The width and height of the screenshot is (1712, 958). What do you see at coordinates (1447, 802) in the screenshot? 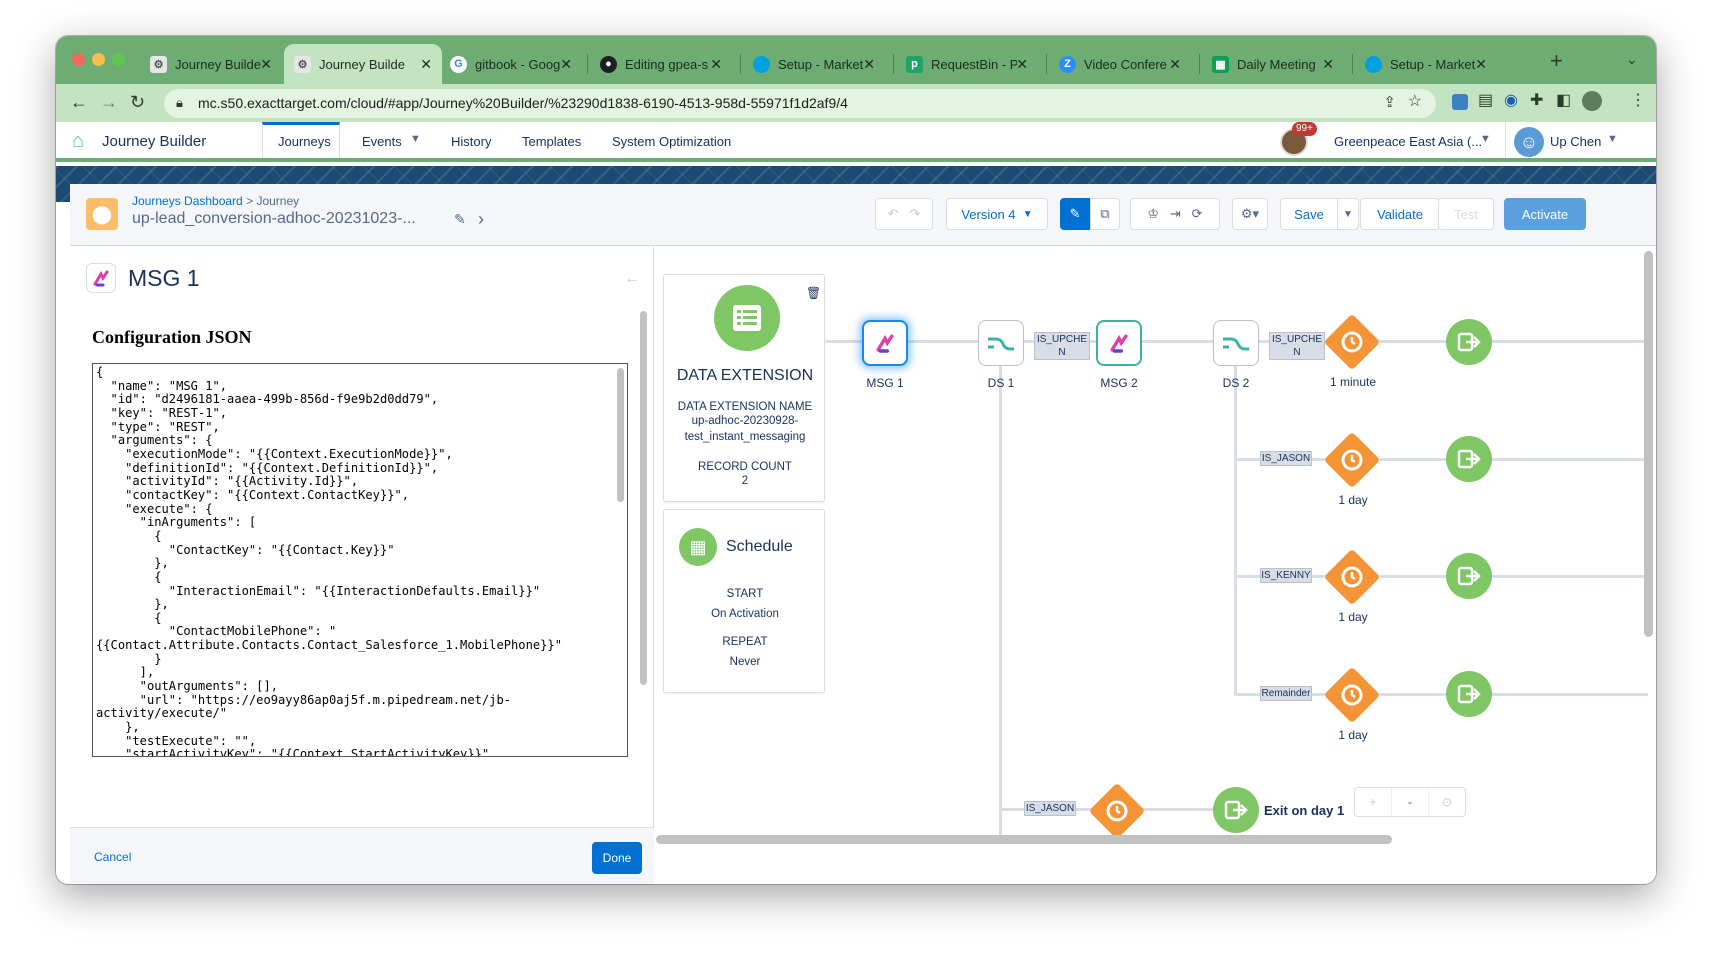
I see `zoom-fit-button: ⊙` at bounding box center [1447, 802].